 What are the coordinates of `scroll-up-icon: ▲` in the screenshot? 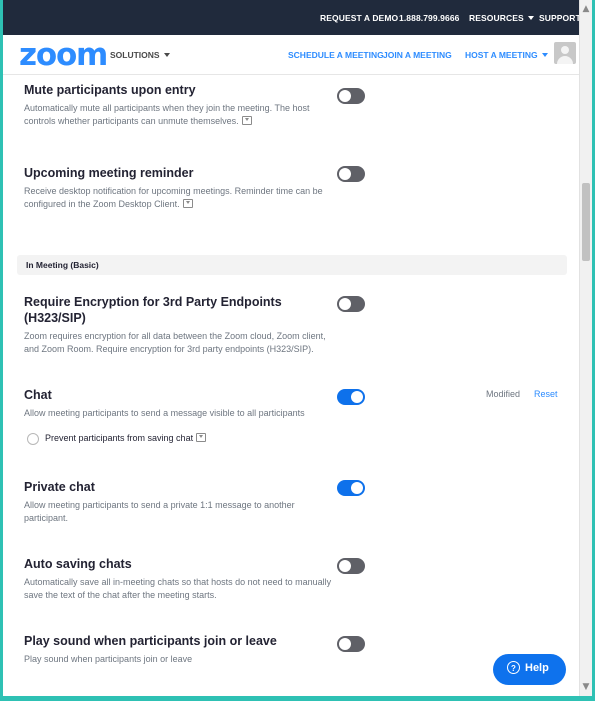 It's located at (586, 9).